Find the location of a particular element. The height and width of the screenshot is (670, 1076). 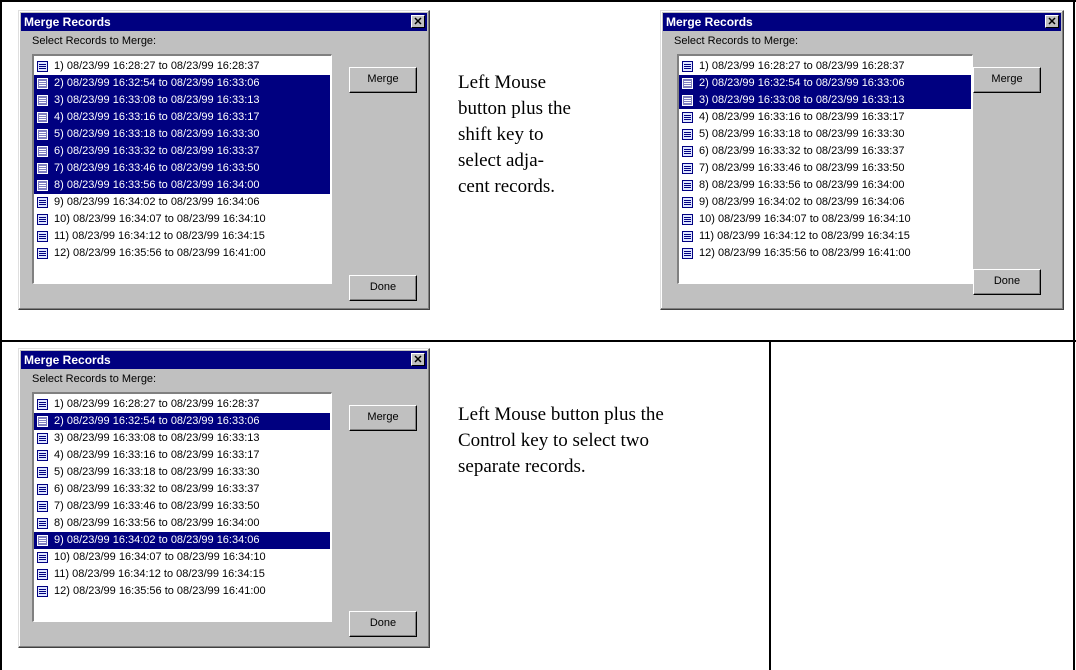

caption-line: Left Mouse is located at coordinates (502, 82).